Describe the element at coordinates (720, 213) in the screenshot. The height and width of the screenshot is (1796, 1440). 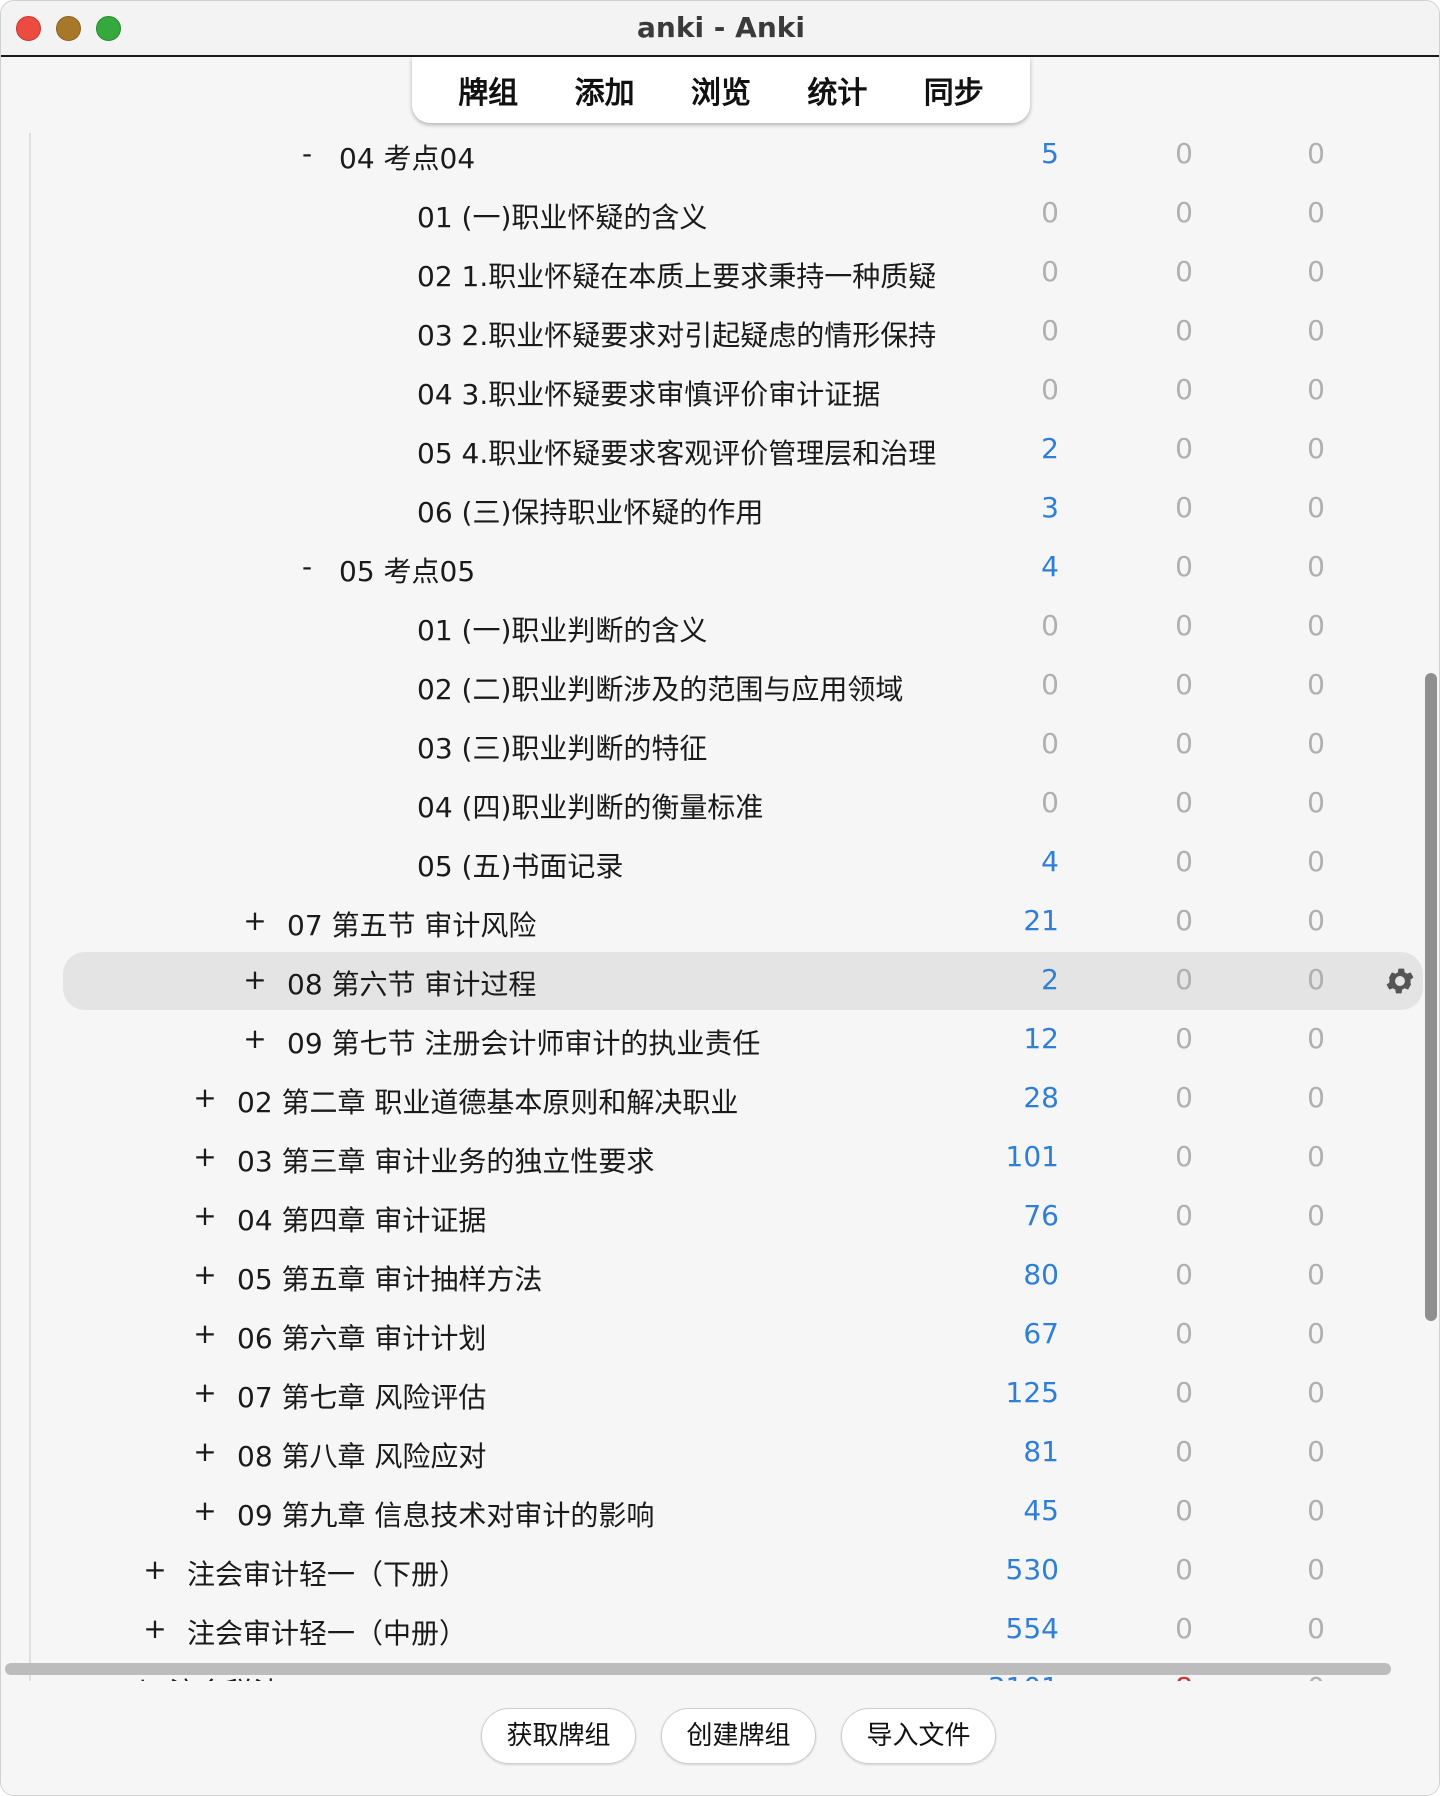
I see `deck-row: 01 (一)职业怀疑的含义 0 0 0` at that location.